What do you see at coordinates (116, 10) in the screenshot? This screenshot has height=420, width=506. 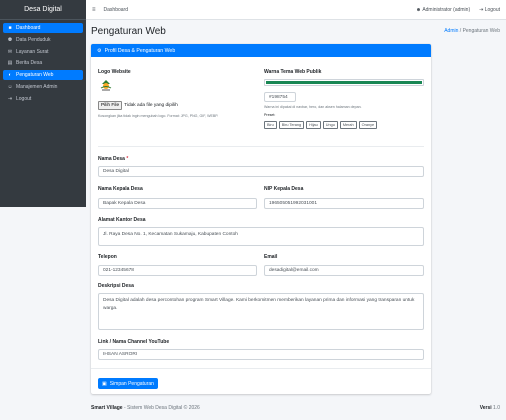 I see `topbar-dashboard-link: Dashboard` at bounding box center [116, 10].